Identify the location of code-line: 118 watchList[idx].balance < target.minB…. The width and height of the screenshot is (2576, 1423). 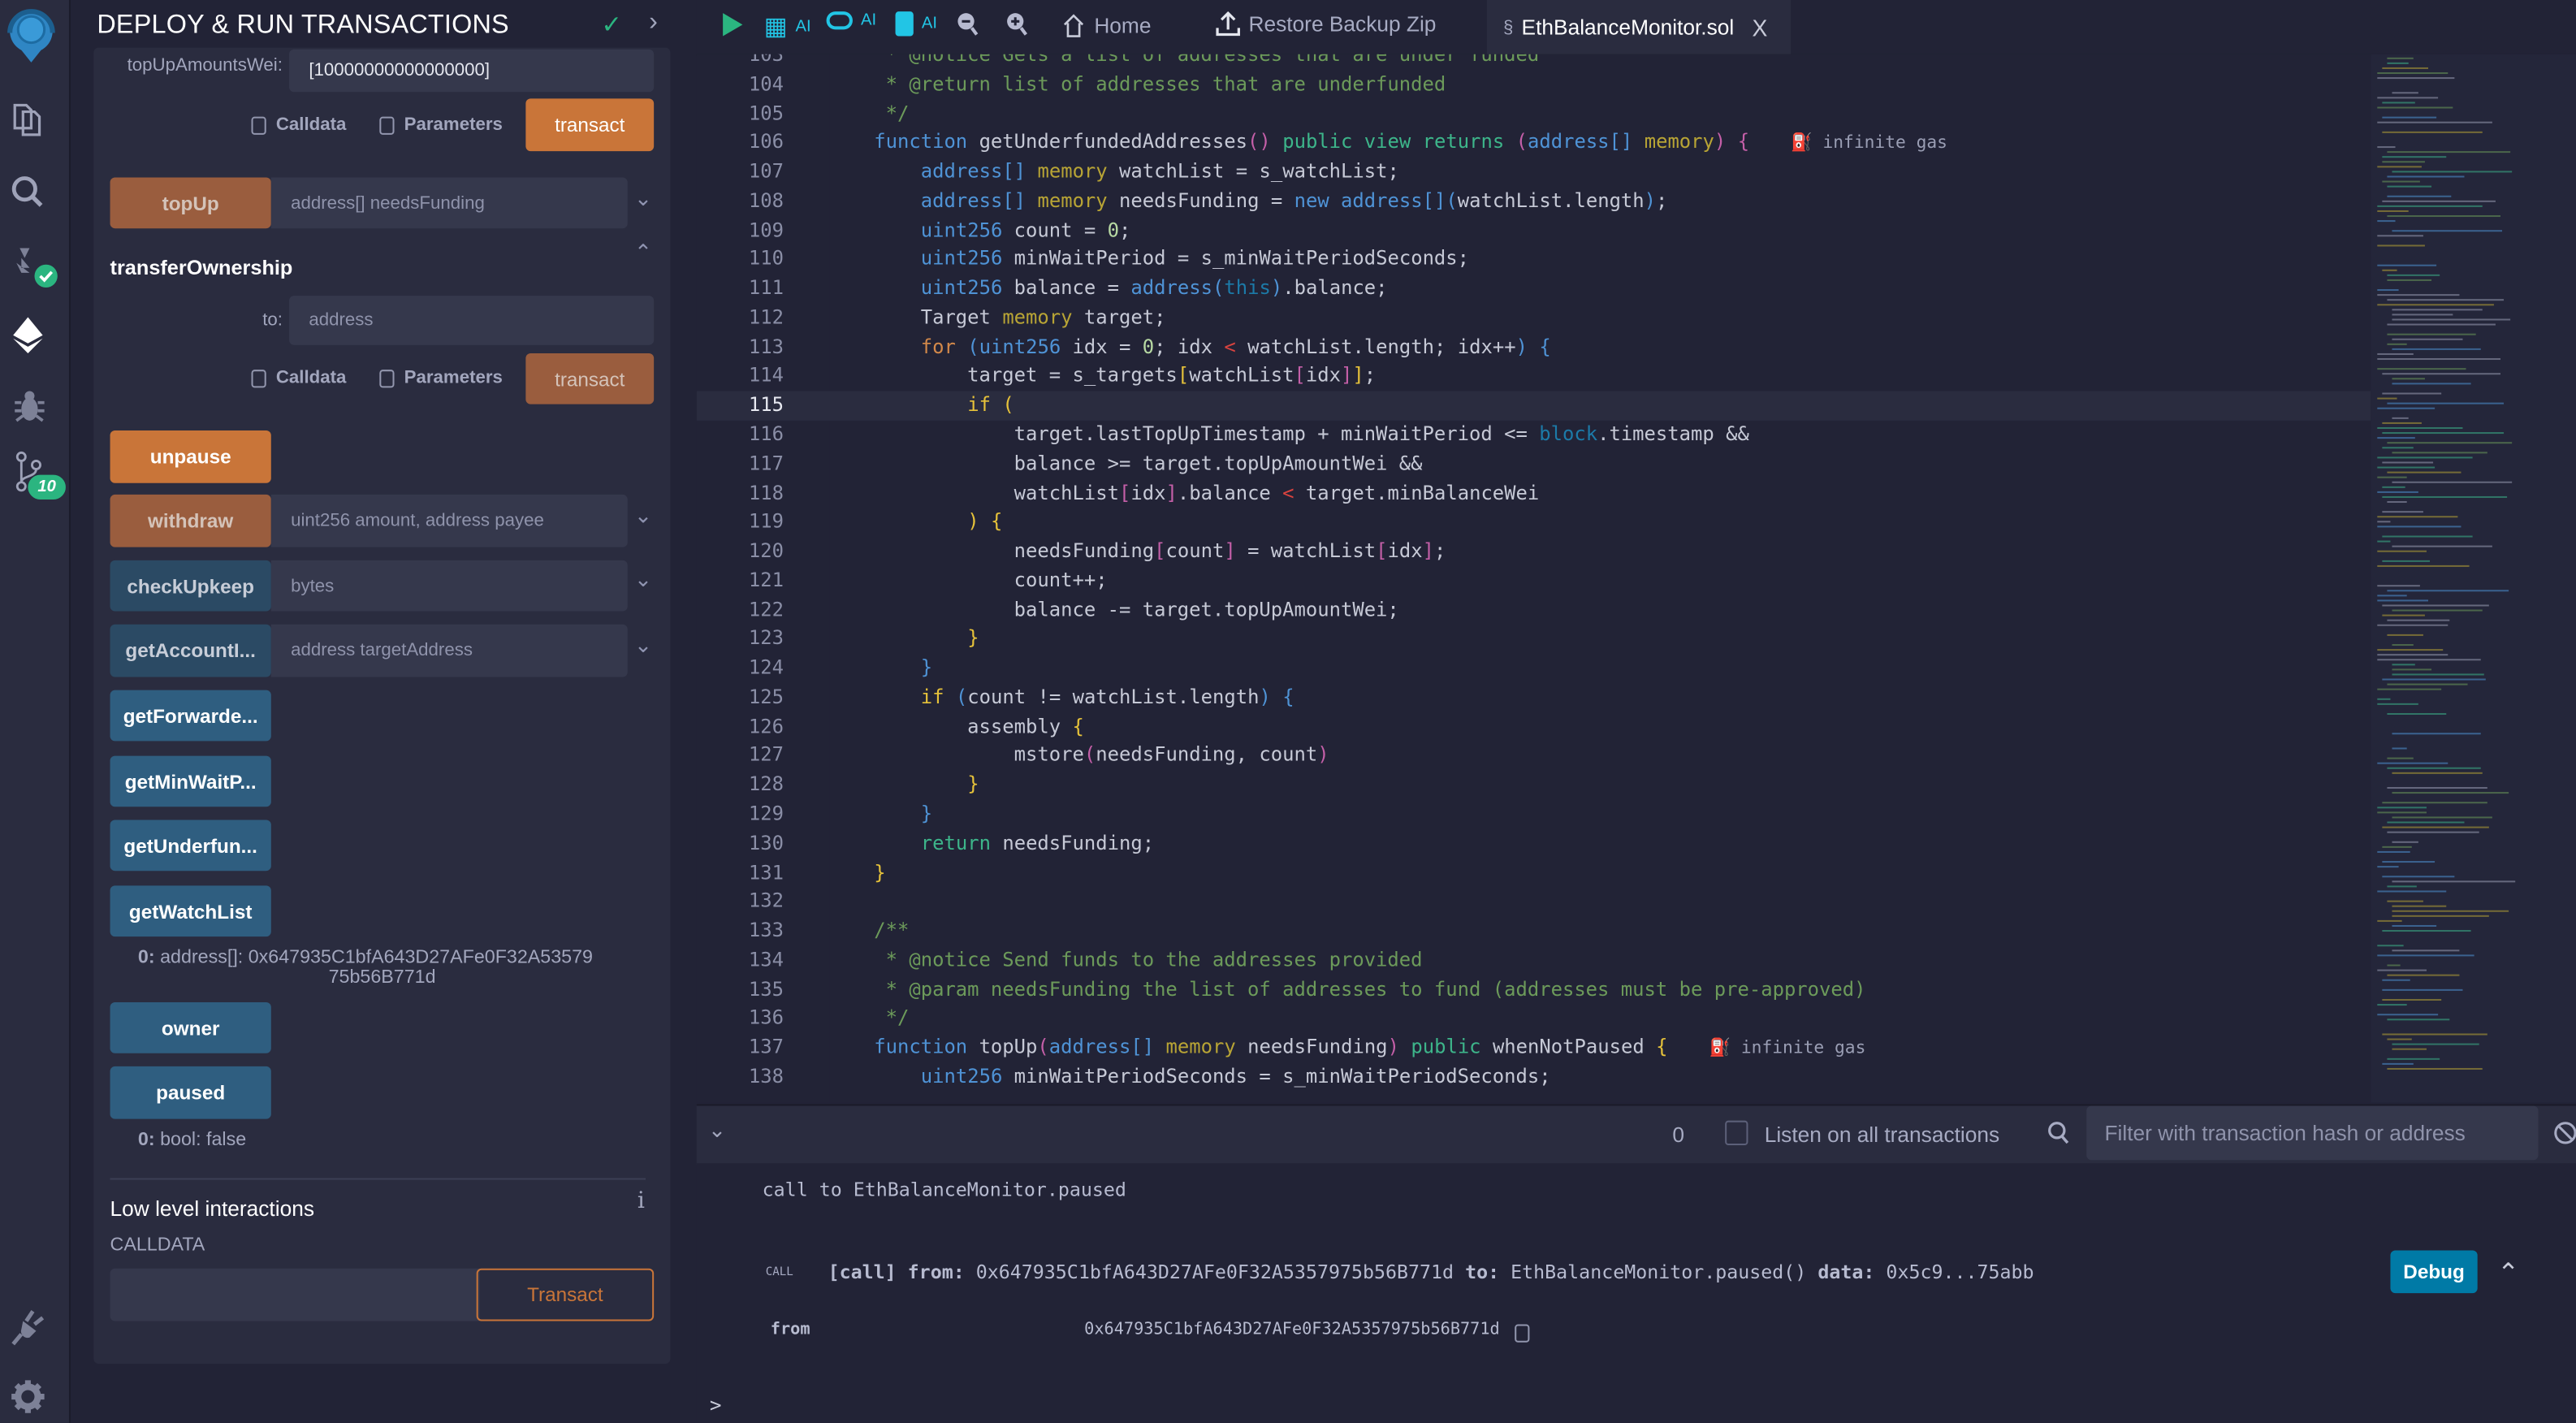
(1534, 494).